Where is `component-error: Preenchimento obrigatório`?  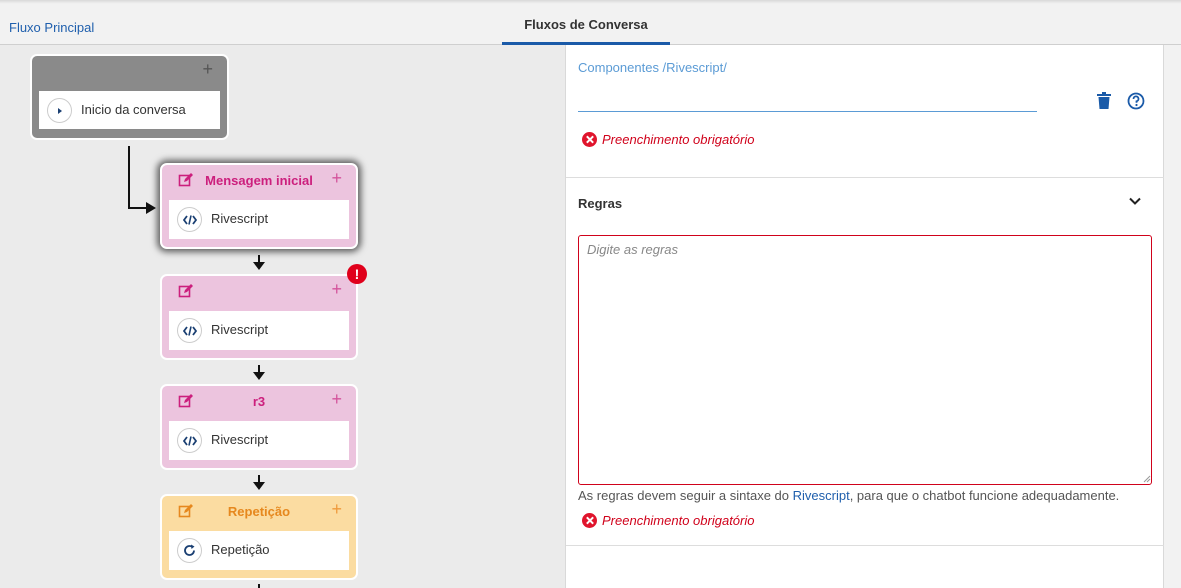
component-error: Preenchimento obrigatório is located at coordinates (668, 139).